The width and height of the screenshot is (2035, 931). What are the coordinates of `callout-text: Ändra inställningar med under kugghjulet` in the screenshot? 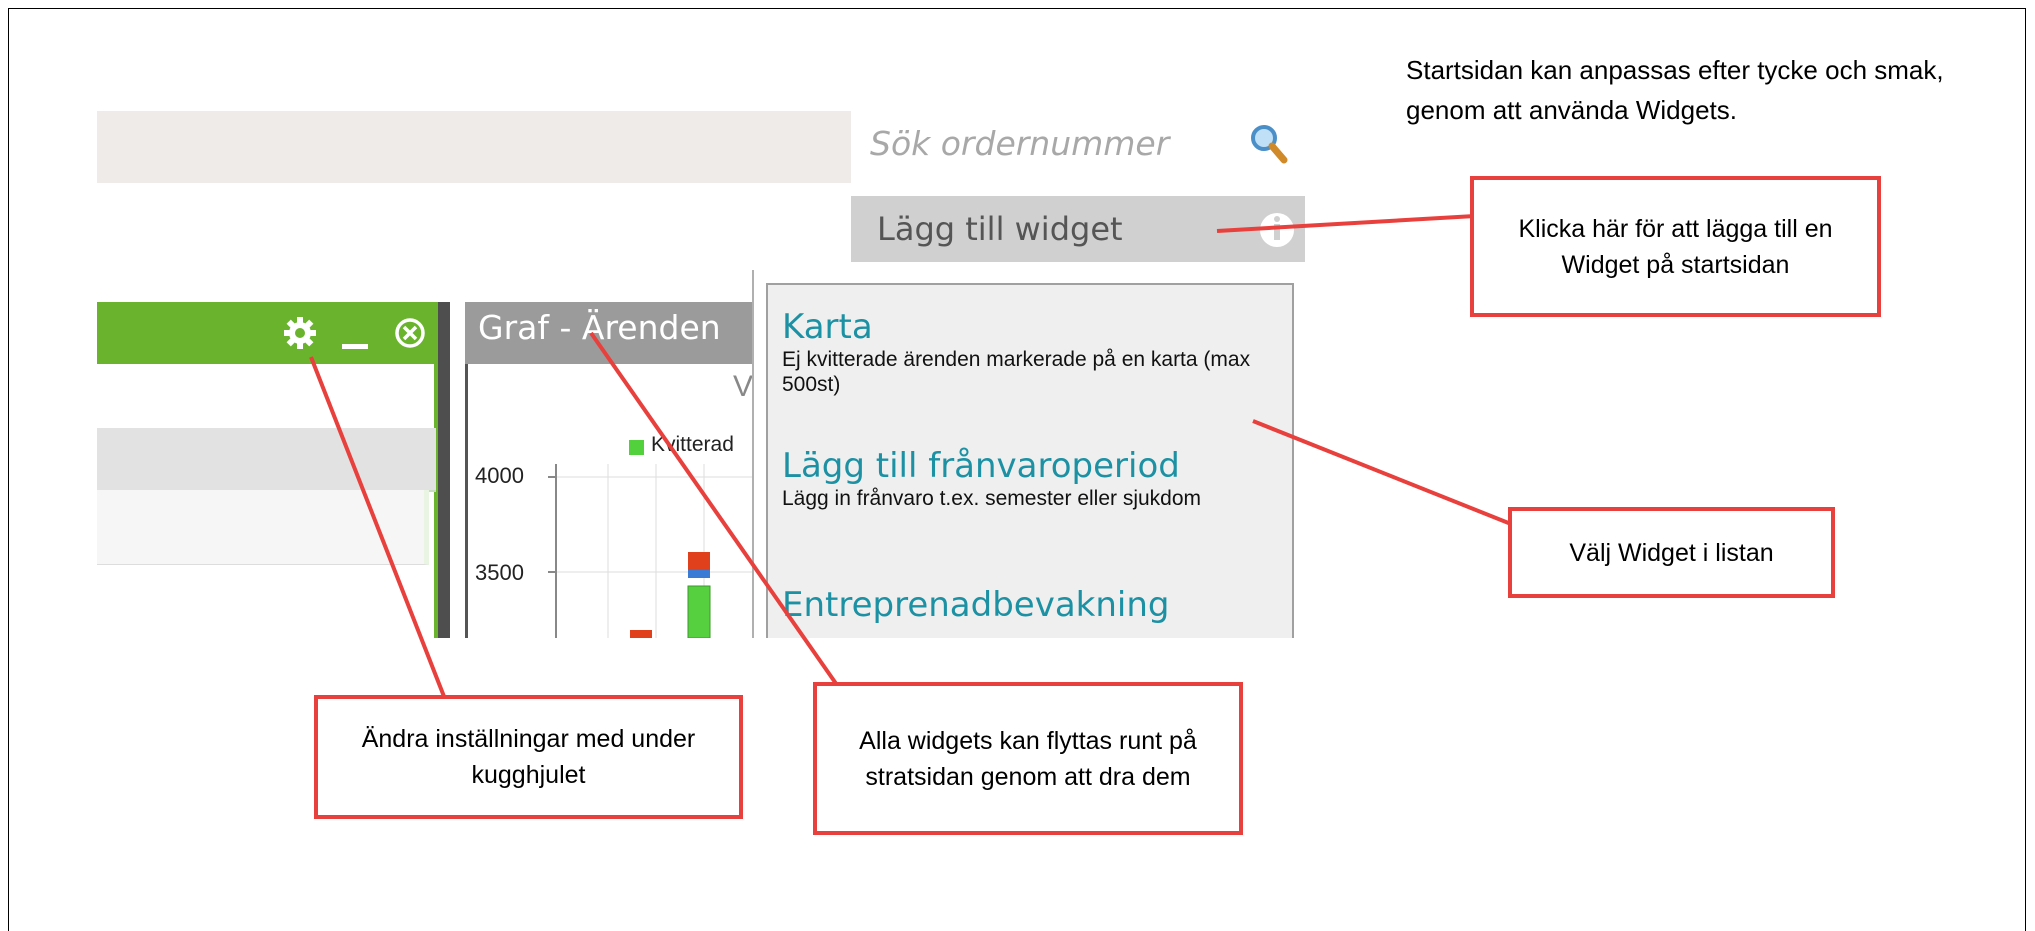 It's located at (528, 757).